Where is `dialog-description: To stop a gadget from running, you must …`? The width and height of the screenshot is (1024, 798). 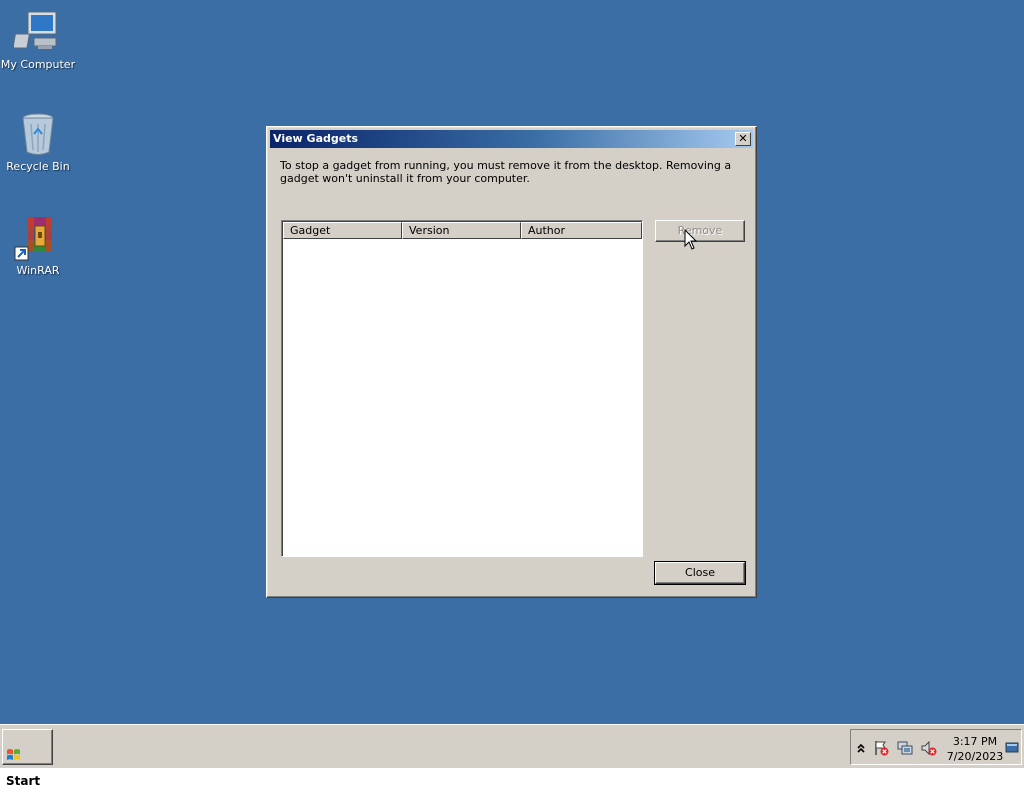 dialog-description: To stop a gadget from running, you must … is located at coordinates (506, 172).